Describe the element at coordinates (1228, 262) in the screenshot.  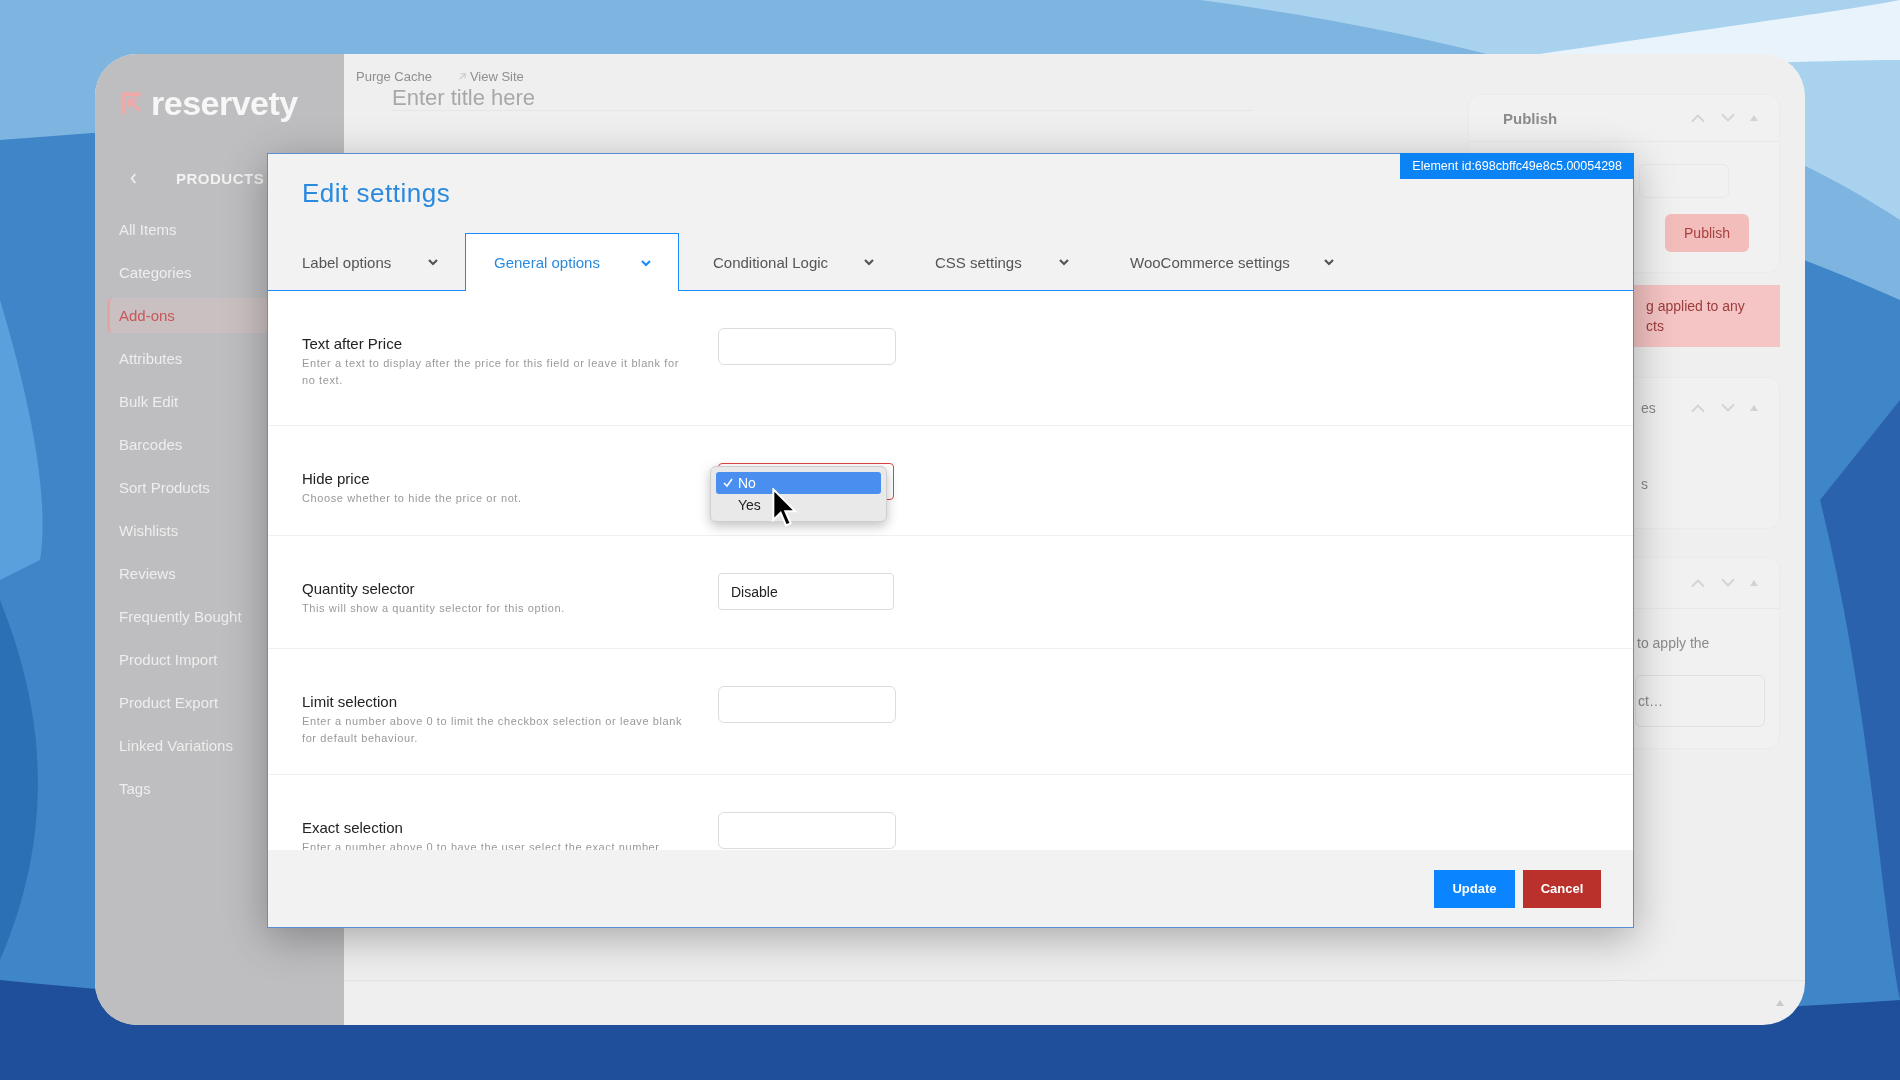
I see `tab: WooCommerce settings` at that location.